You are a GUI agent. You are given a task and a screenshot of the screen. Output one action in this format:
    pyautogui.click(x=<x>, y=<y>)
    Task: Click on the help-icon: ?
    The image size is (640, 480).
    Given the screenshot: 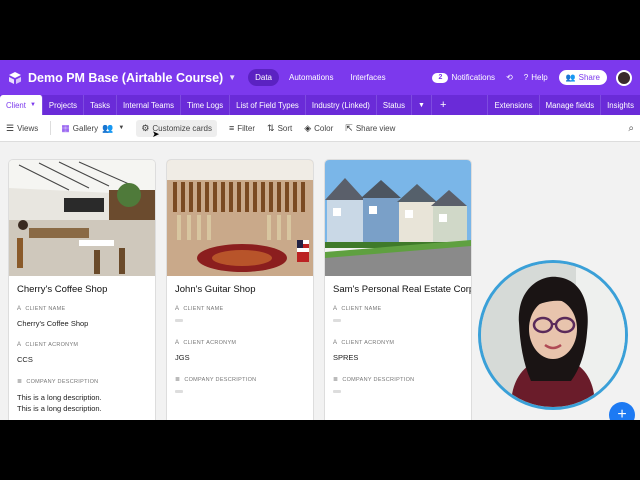 What is the action you would take?
    pyautogui.click(x=526, y=77)
    